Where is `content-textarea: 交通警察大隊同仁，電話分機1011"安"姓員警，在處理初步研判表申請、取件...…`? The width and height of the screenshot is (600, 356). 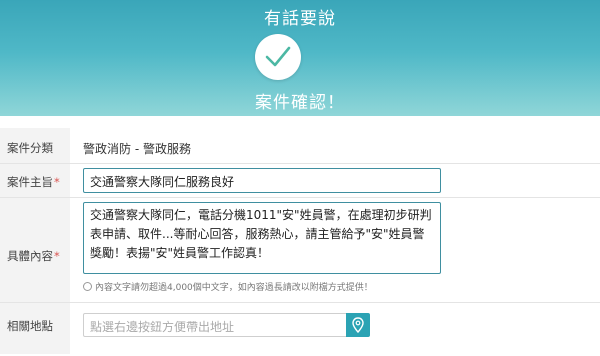
content-textarea: 交通警察大隊同仁，電話分機1011"安"姓員警，在處理初步研判表申請、取件...… is located at coordinates (262, 238).